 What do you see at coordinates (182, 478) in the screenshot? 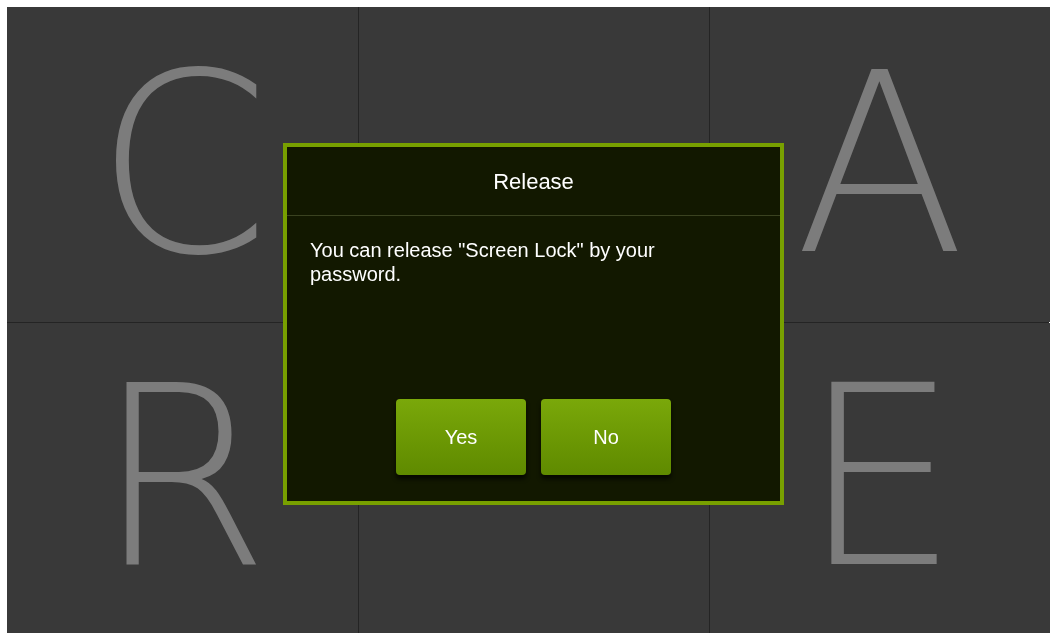
I see `tile-letter: R` at bounding box center [182, 478].